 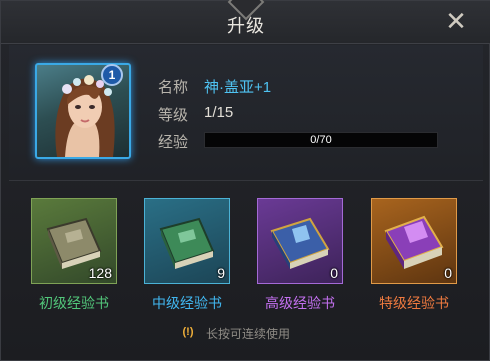 What do you see at coordinates (246, 26) in the screenshot?
I see `dialog-title: 升级` at bounding box center [246, 26].